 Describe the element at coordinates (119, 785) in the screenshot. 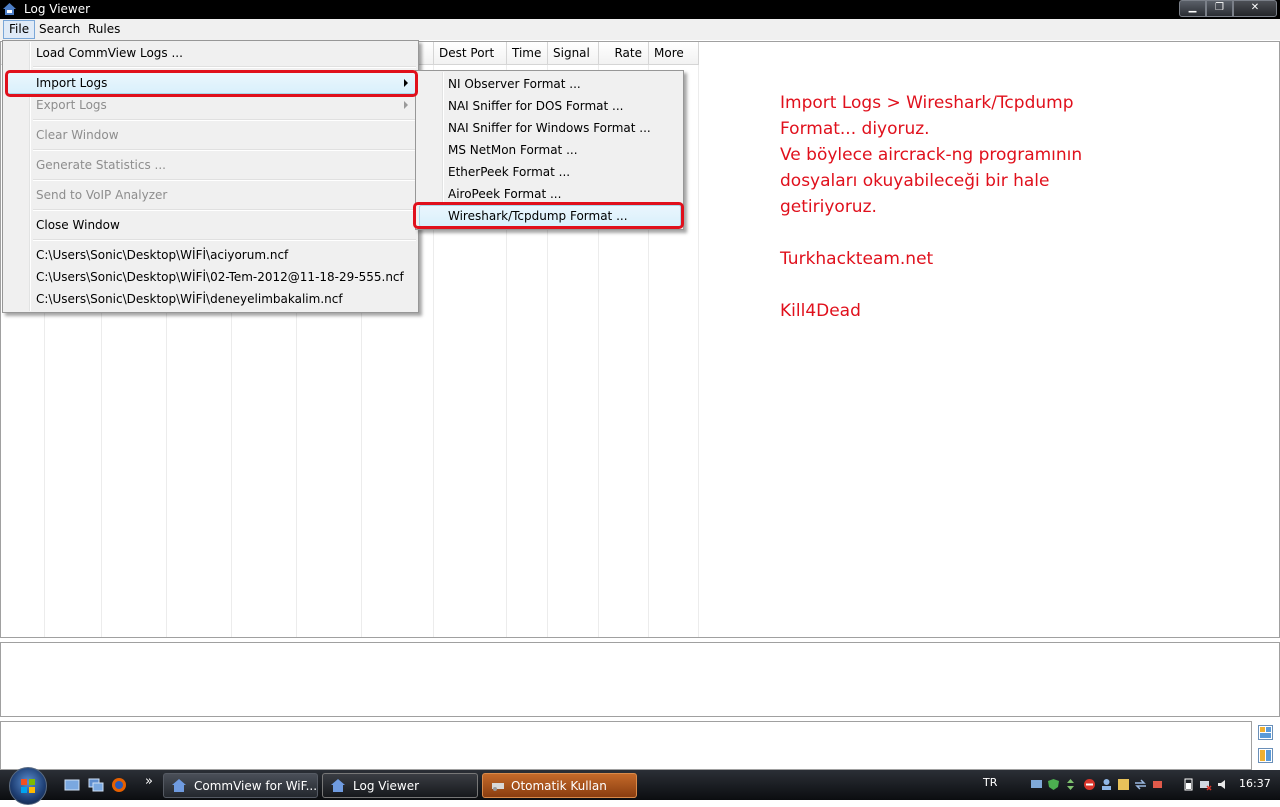

I see `firefox-icon` at that location.